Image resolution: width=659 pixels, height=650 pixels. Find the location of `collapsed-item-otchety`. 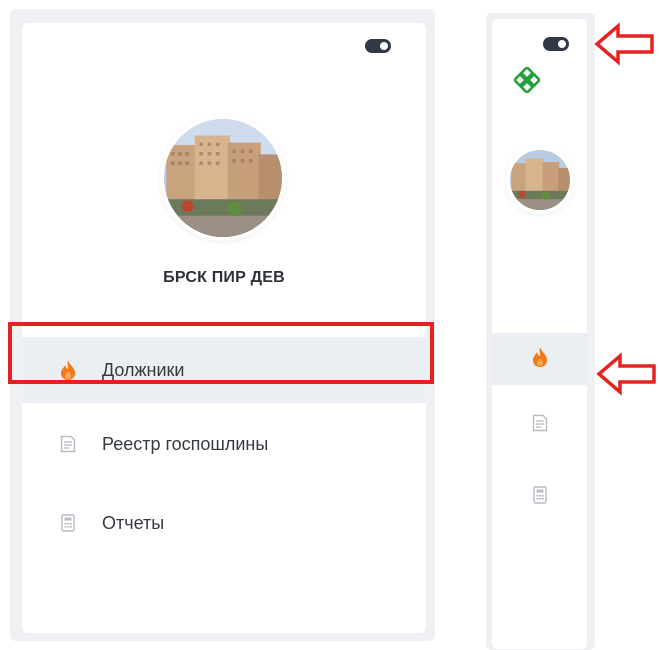

collapsed-item-otchety is located at coordinates (539, 497).